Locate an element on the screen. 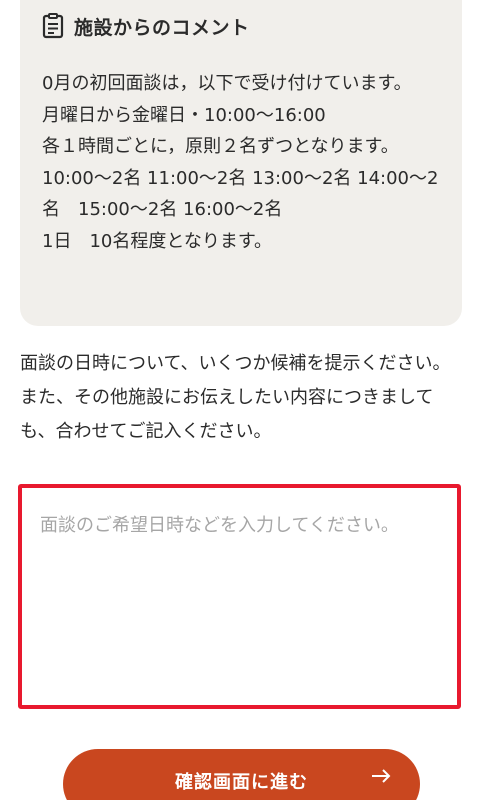 Image resolution: width=482 pixels, height=800 pixels. card-header: 施設からのコメント is located at coordinates (243, 26).